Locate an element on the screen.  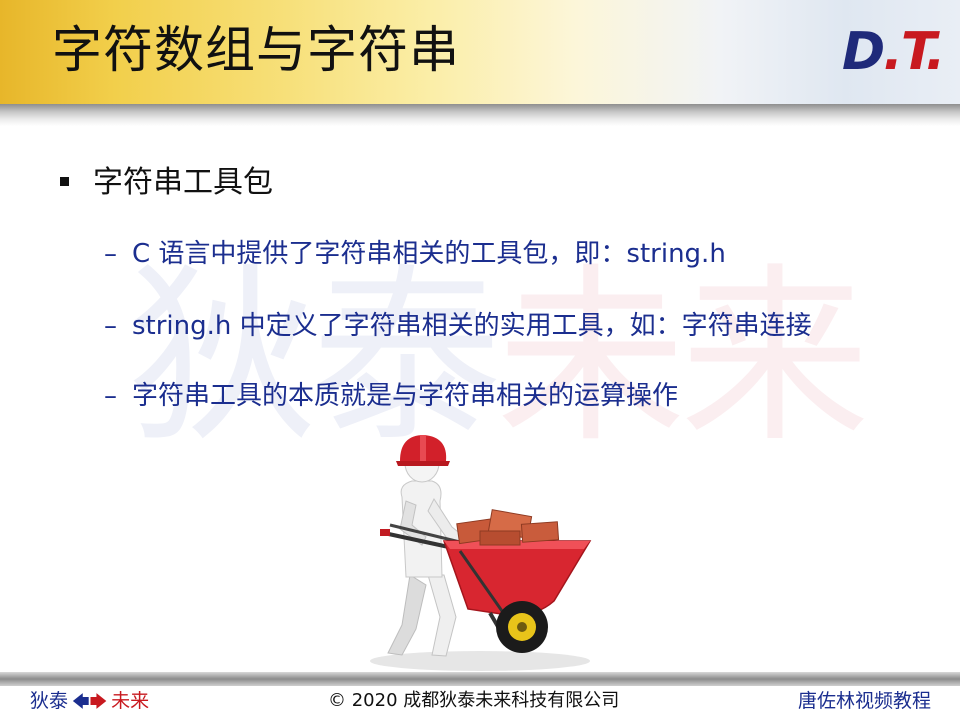
sub-bullet: – C 语言中提供了字符串相关的工具包，即：string.h is located at coordinates (415, 254).